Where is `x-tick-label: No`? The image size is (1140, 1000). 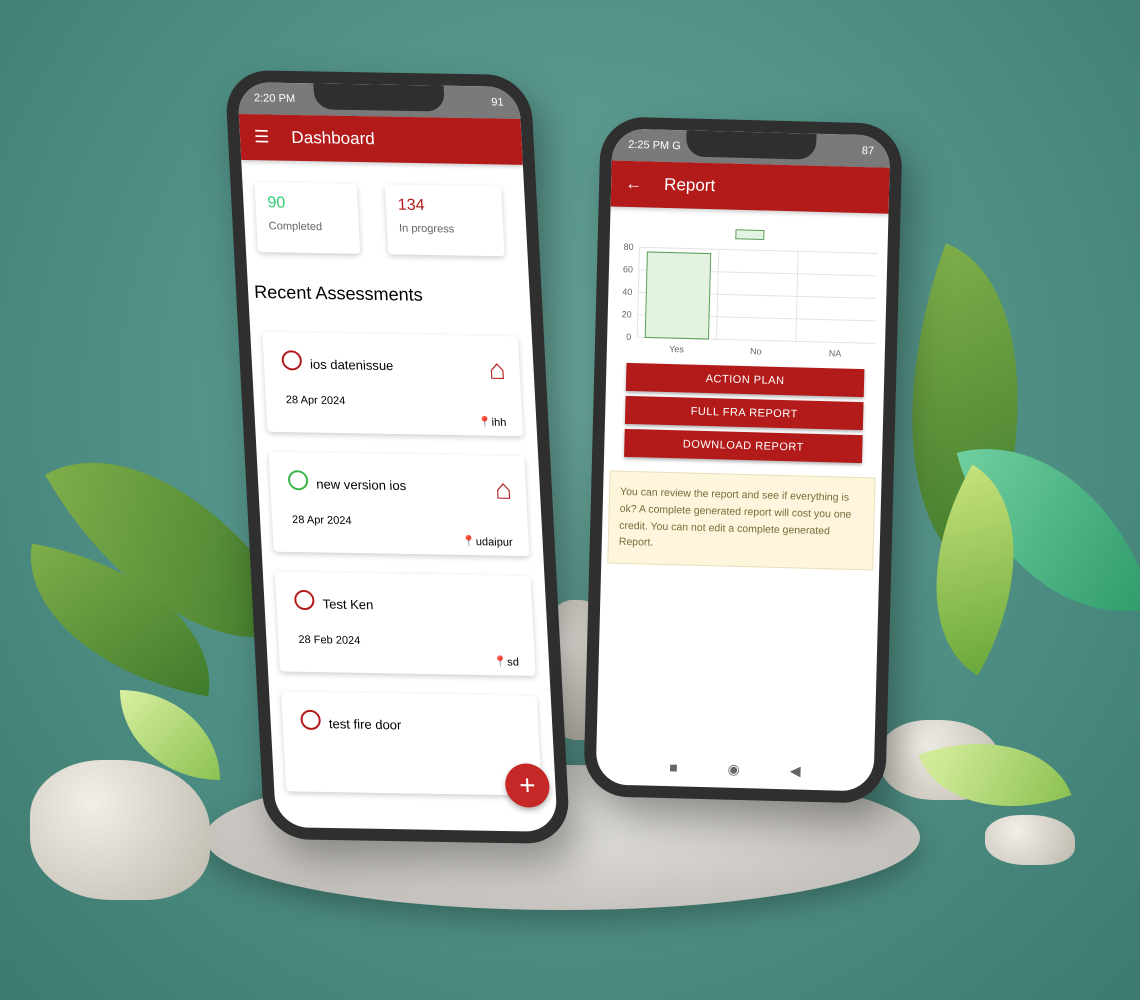 x-tick-label: No is located at coordinates (756, 351).